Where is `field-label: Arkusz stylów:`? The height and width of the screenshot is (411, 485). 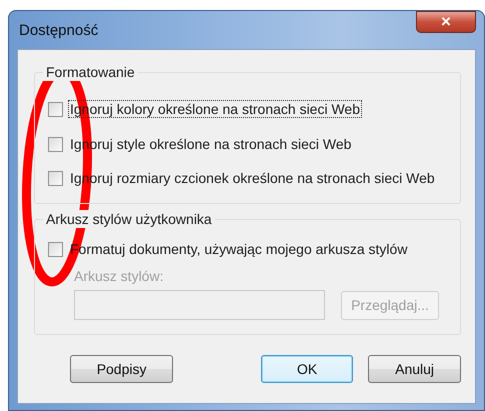
field-label: Arkusz stylów: is located at coordinates (119, 276).